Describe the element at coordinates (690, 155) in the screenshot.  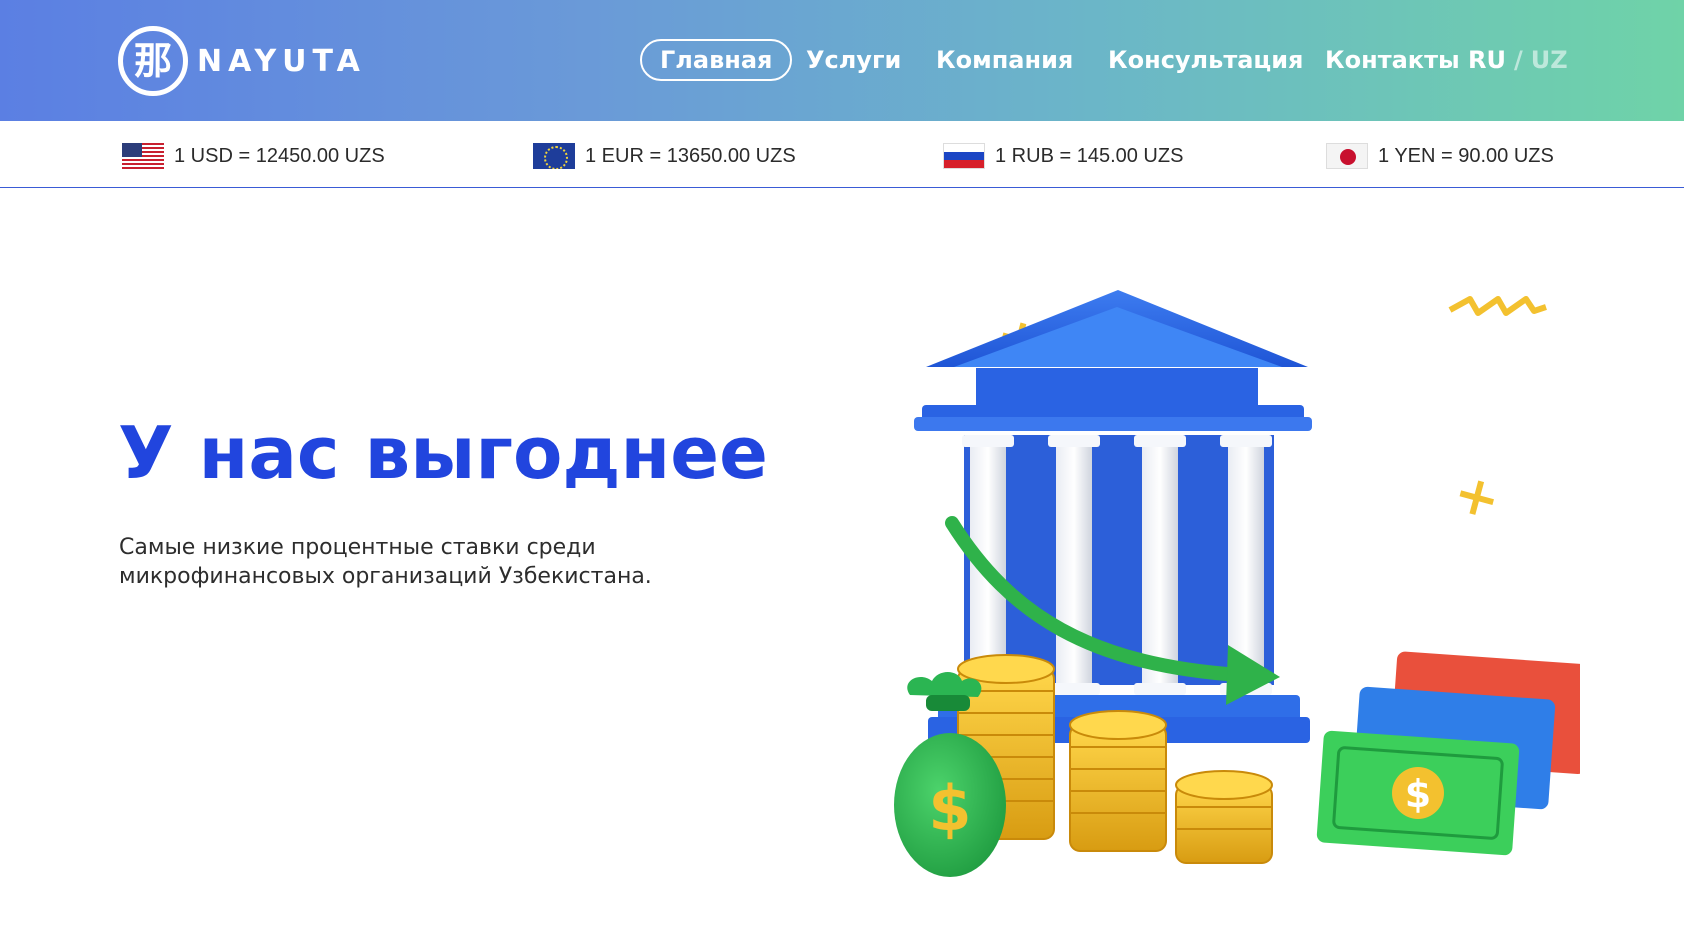
I see `rate-eur-text: 1 EUR = 13650.00 UZS` at that location.